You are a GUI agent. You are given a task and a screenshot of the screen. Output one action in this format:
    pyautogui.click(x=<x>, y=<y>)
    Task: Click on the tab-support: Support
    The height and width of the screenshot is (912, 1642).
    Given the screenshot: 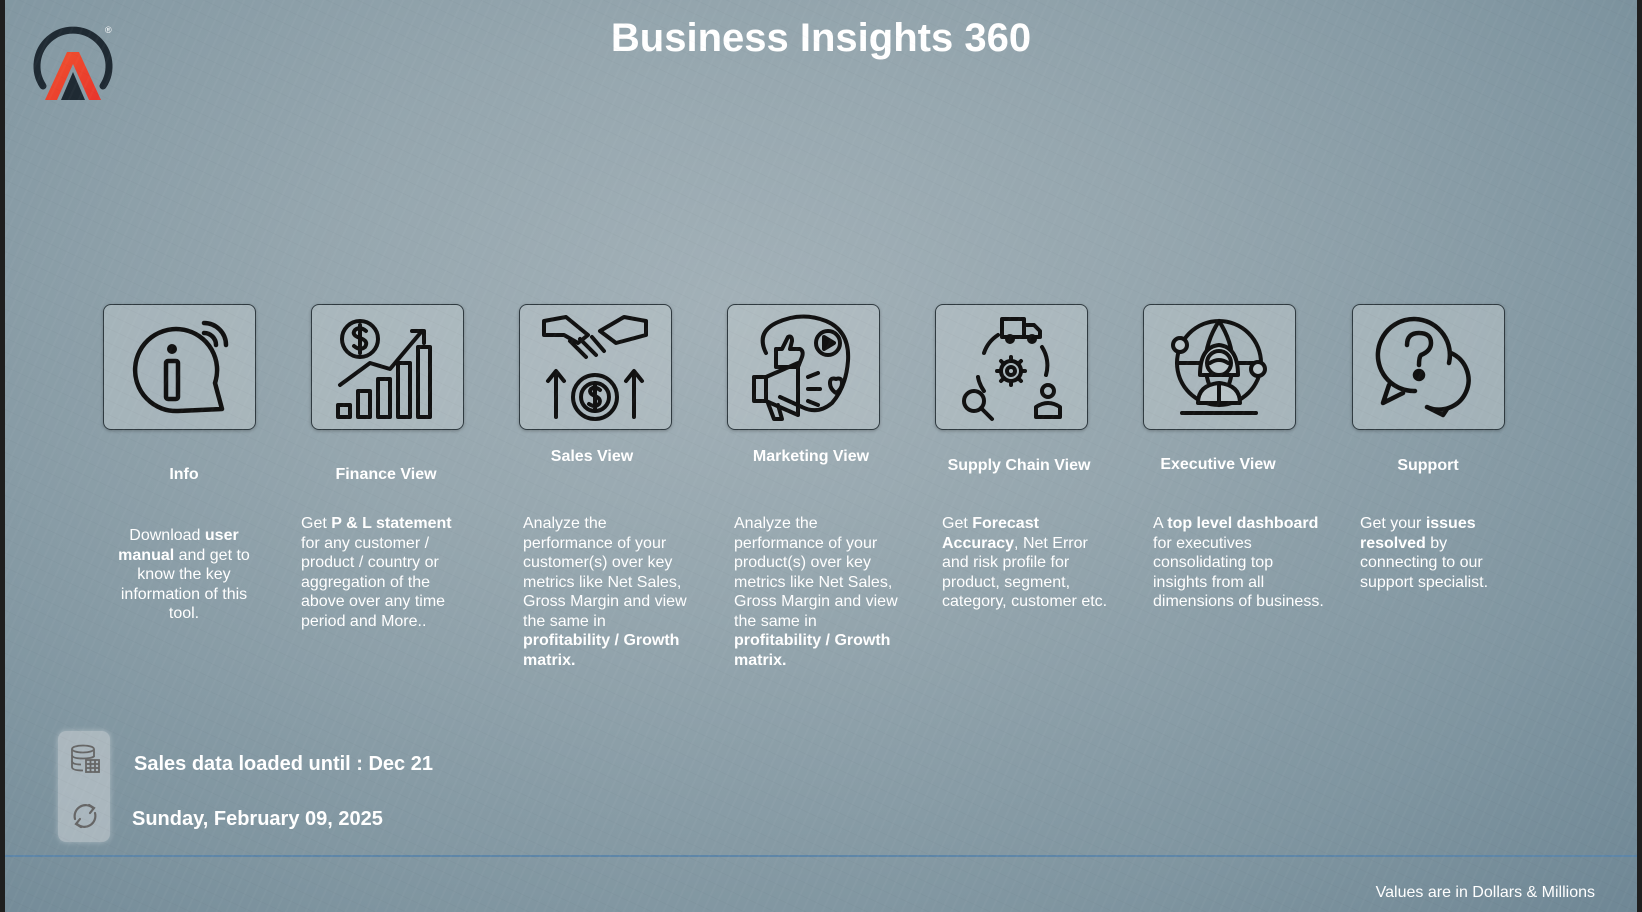 What is the action you would take?
    pyautogui.click(x=1428, y=466)
    